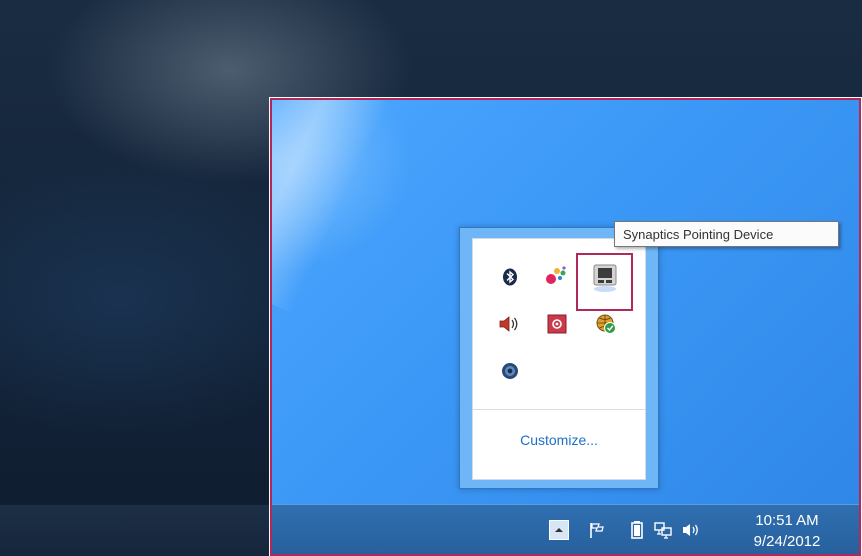 The image size is (862, 556). I want to click on taskbar: 10:51 AM 9/24/2012, so click(565, 529).